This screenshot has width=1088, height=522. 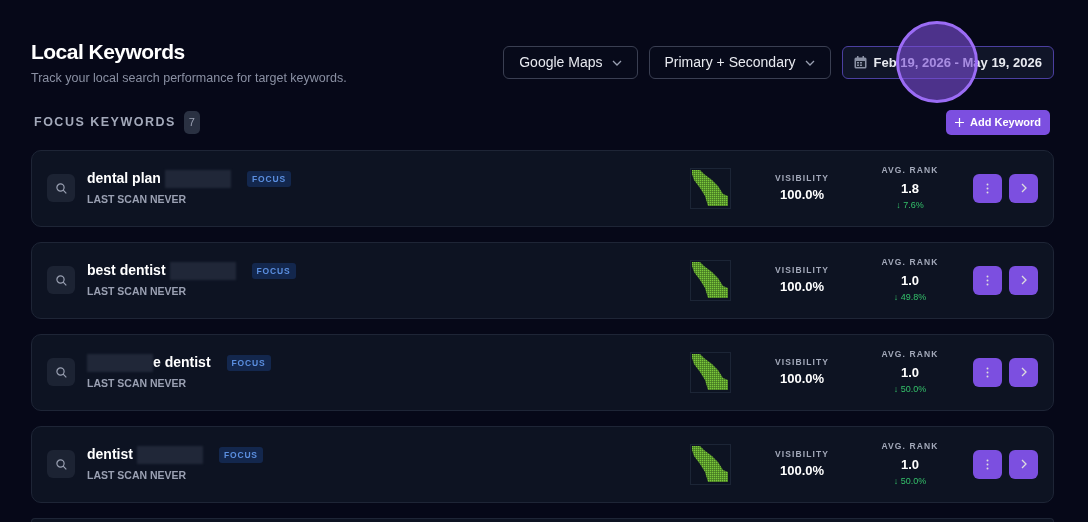 What do you see at coordinates (860, 62) in the screenshot?
I see `calendar-icon` at bounding box center [860, 62].